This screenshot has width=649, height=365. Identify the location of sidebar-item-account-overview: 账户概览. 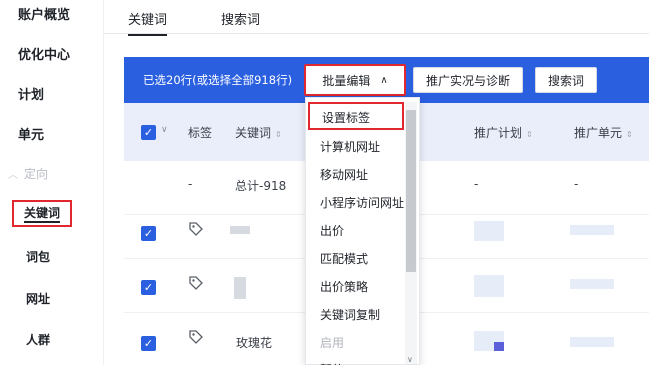
(44, 13).